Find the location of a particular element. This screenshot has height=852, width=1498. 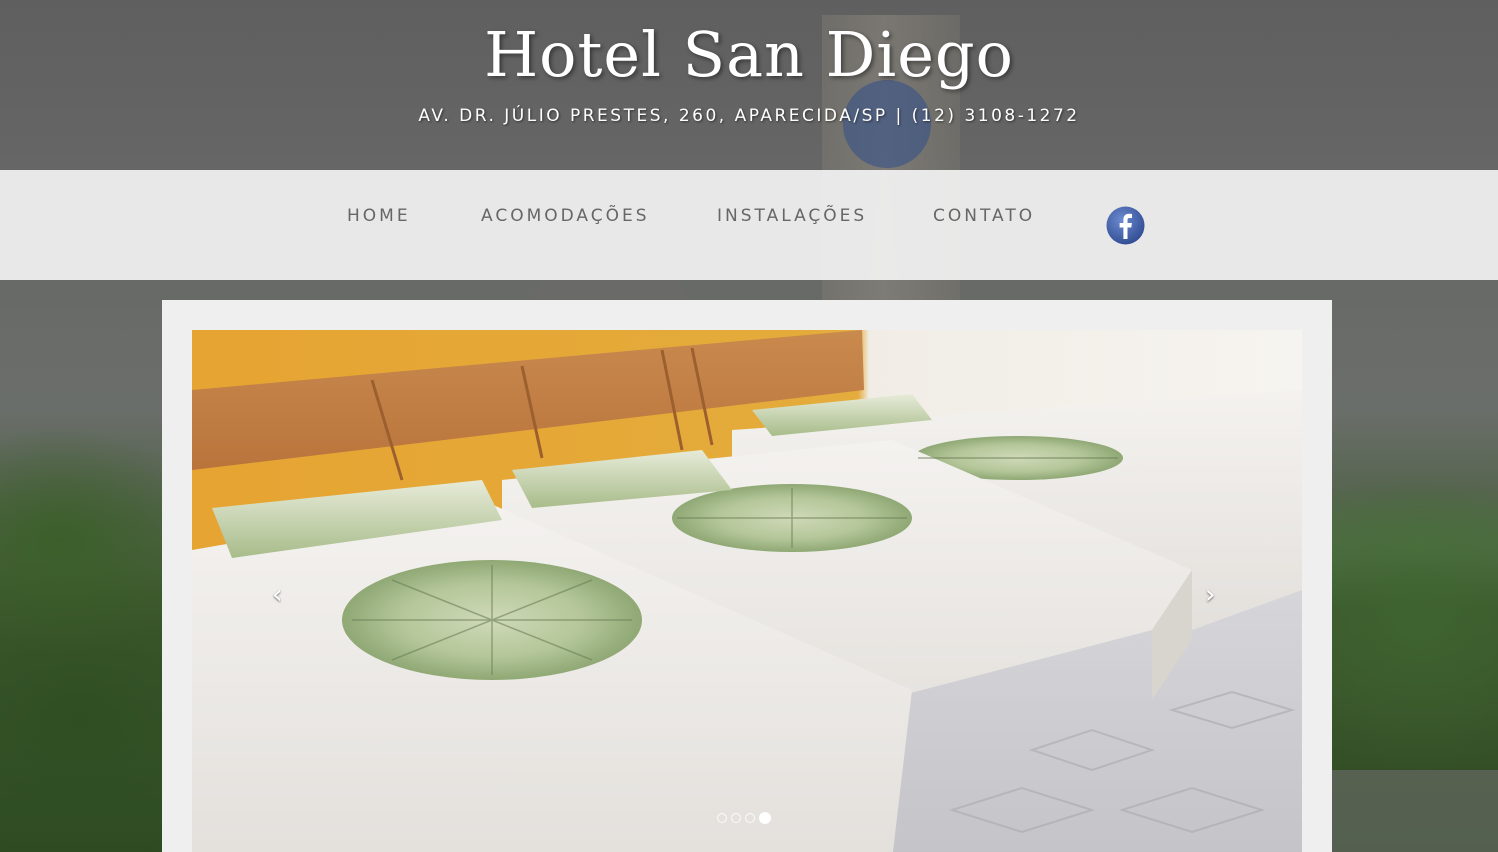

main-navigation: HOME ACOMODAÇÕES INSTALAÇÕES CONTATO is located at coordinates (749, 225).